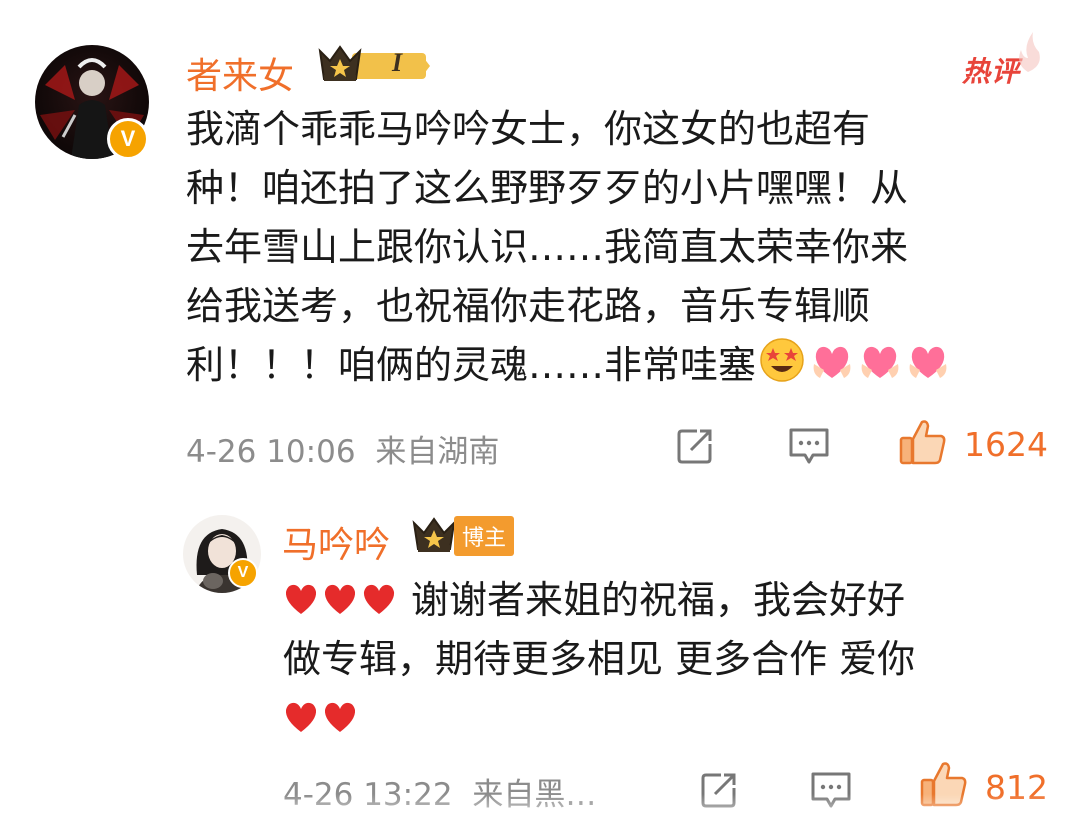  I want to click on comment-line-1: 我滴个乖乖马吟吟女士，你这女的也超有, so click(528, 129).